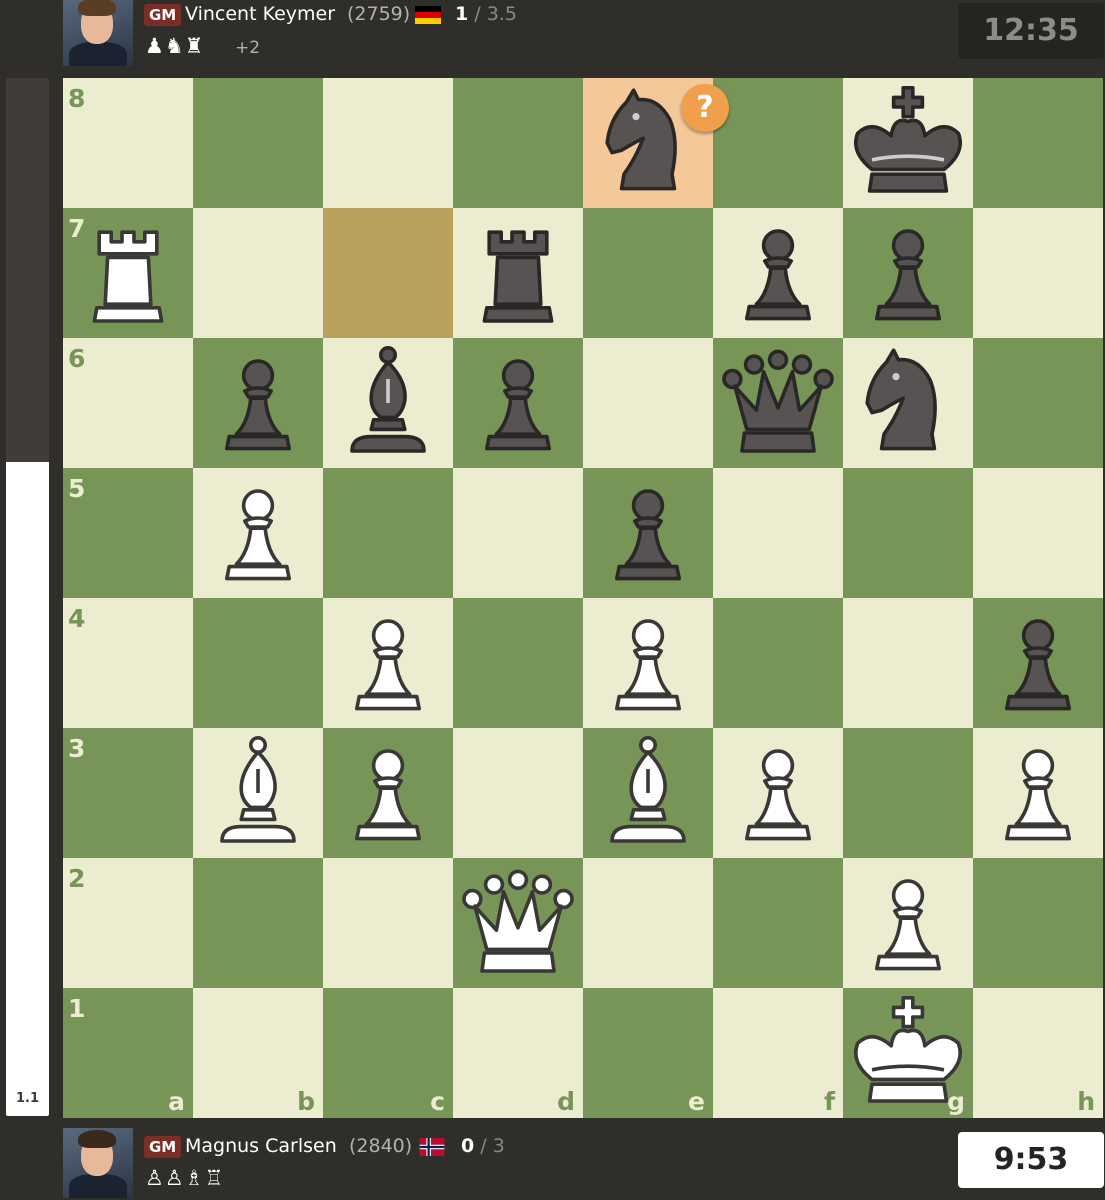 This screenshot has height=1200, width=1105. I want to click on white-pawn-f3, so click(778, 793).